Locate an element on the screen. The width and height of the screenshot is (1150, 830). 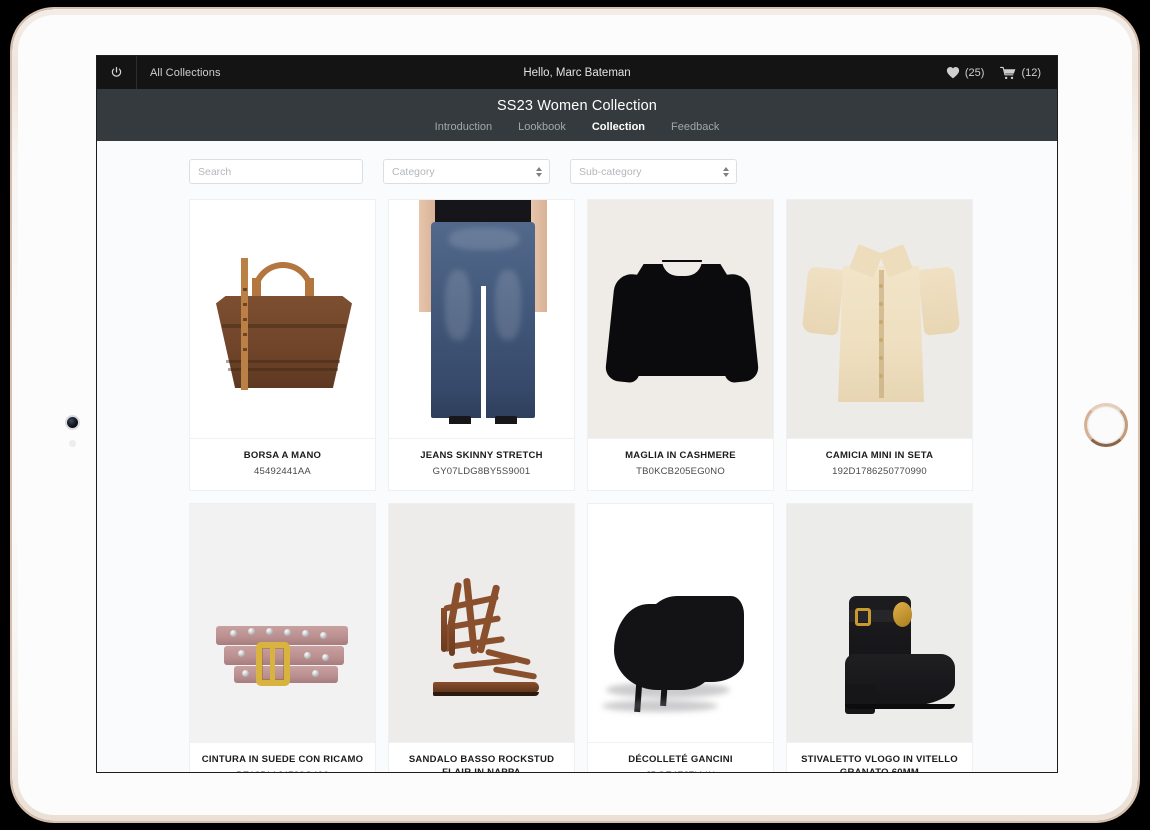
product-name: STIVALETTO VLOGO IN VITELLO GRANATO 60MM is located at coordinates (879, 763).